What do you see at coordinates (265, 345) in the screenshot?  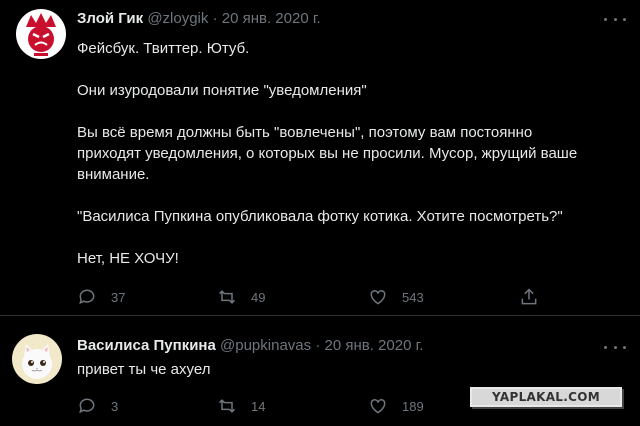 I see `author-handle: @pupkinavas` at bounding box center [265, 345].